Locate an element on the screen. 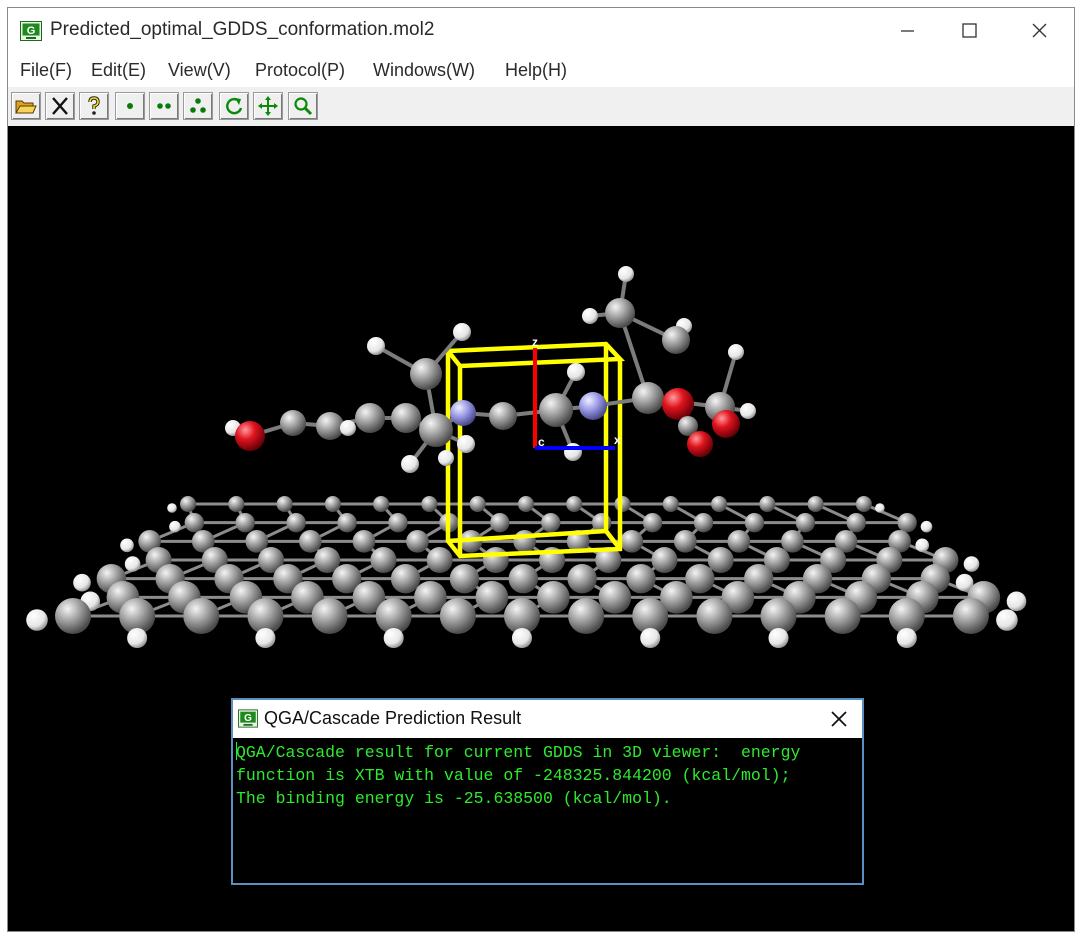 Image resolution: width=1084 pixels, height=940 pixels. close-button is located at coordinates (1039, 31).